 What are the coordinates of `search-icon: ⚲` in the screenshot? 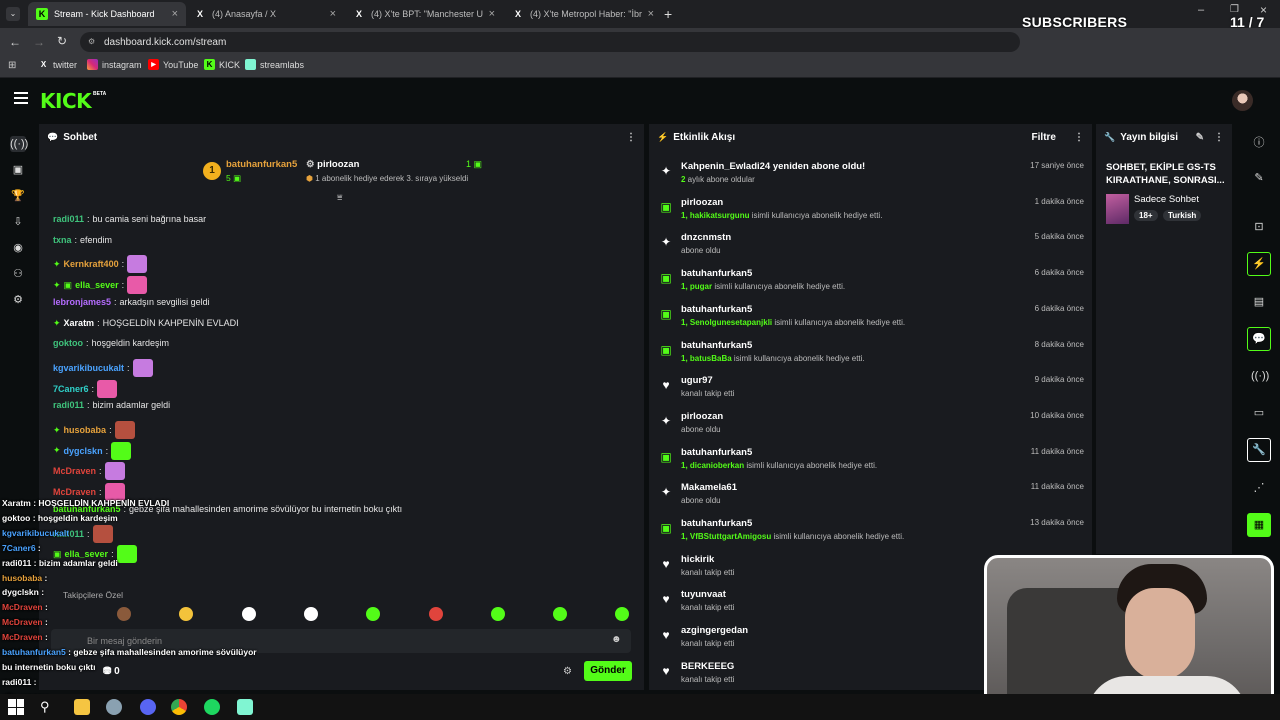 It's located at (48, 707).